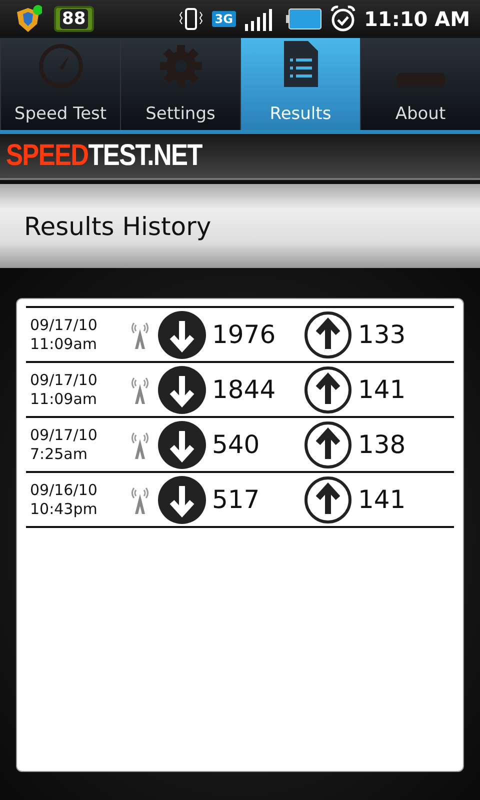 The image size is (480, 800). I want to click on battery-icon, so click(304, 19).